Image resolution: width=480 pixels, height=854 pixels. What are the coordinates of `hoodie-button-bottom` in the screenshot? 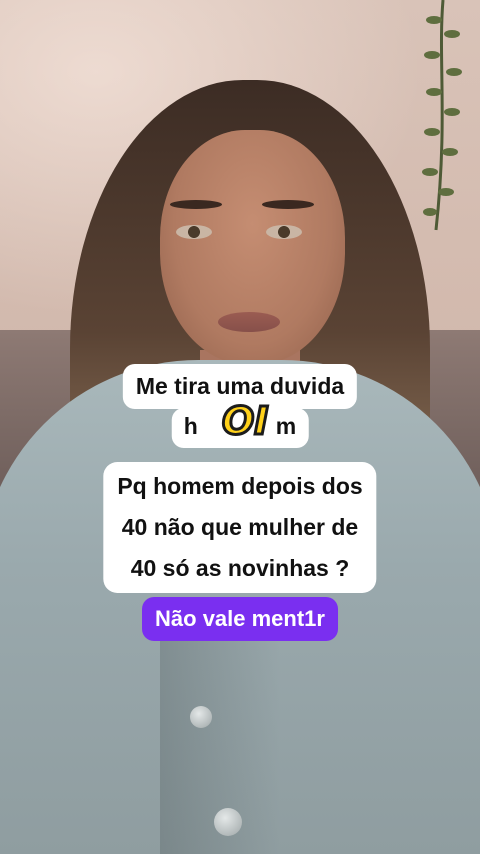 It's located at (228, 822).